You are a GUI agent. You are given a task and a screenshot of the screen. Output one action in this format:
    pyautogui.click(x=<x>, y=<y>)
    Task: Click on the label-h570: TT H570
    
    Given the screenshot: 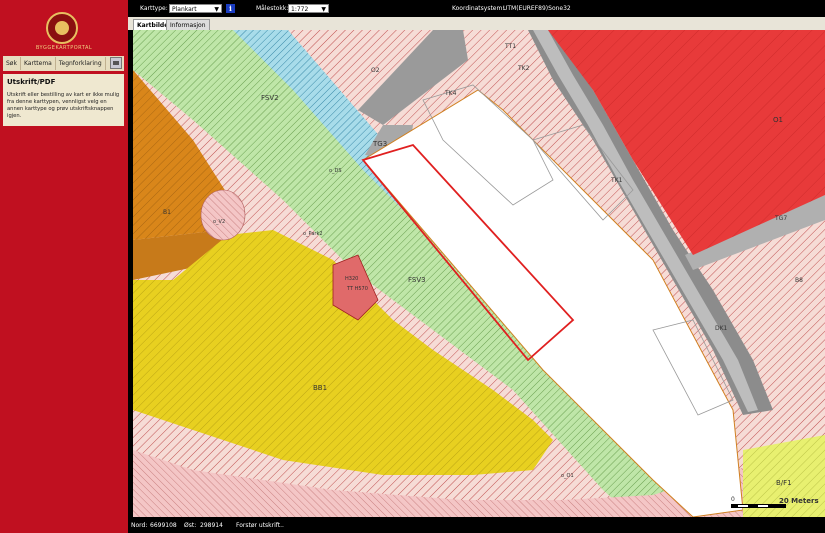 What is the action you would take?
    pyautogui.click(x=357, y=289)
    